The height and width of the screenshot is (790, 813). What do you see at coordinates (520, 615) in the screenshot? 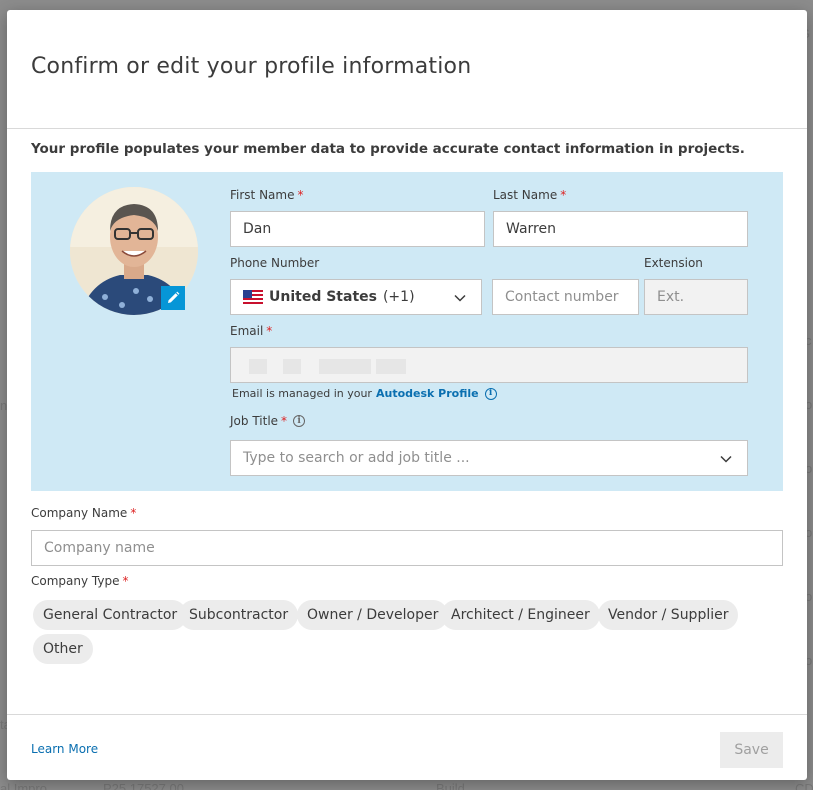
I see `company-type-chip: Architect / Engineer` at bounding box center [520, 615].